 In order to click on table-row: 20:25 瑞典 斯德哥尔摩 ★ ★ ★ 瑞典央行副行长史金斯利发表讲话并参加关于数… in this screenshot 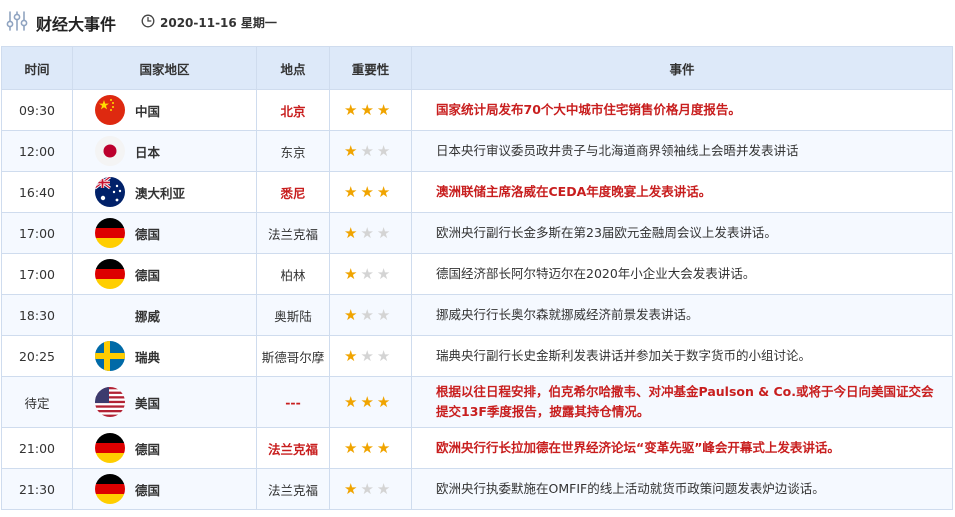, I will do `click(477, 356)`.